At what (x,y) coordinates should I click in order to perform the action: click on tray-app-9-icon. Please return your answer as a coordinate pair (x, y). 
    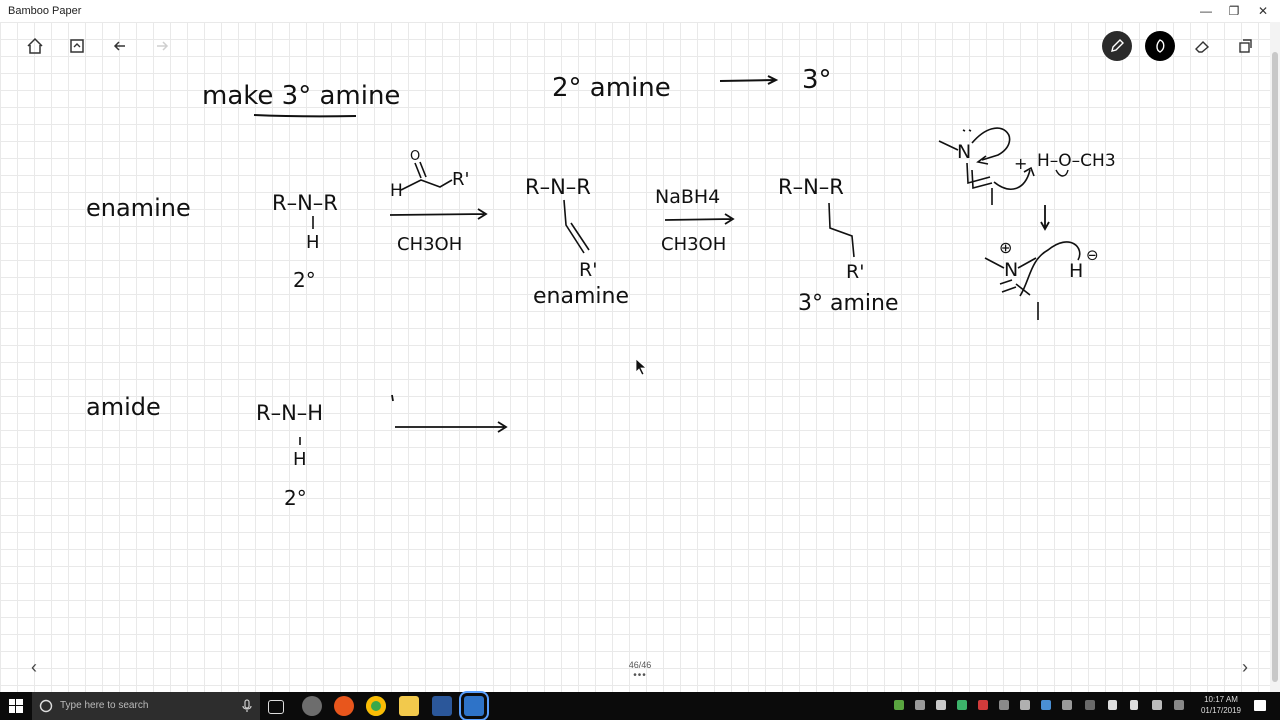
    Looking at the image, I should click on (1067, 705).